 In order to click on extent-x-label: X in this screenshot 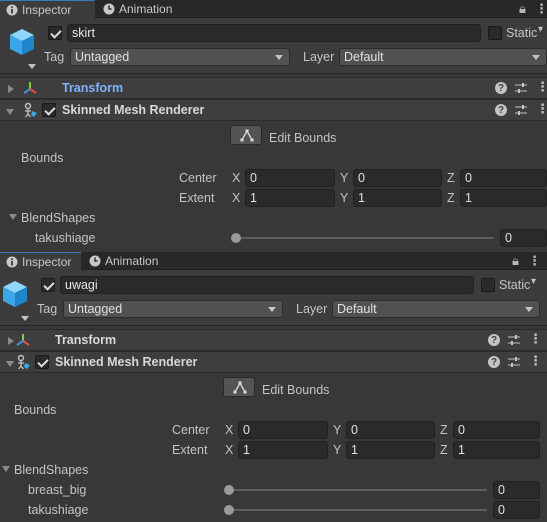, I will do `click(236, 198)`.